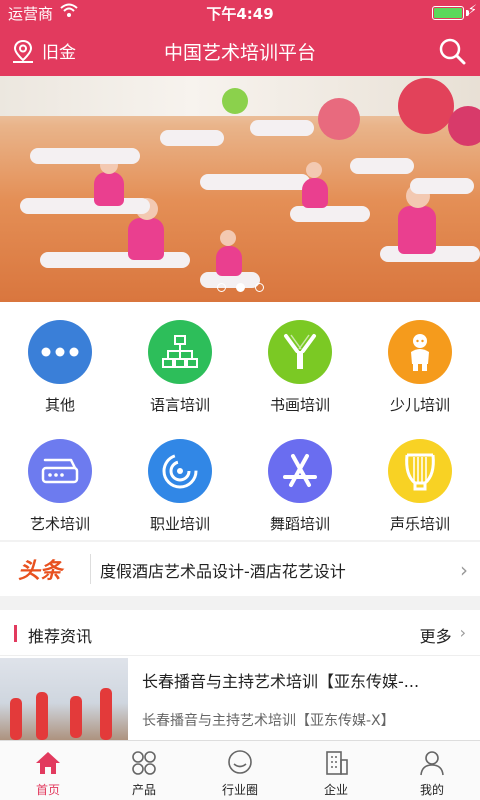  What do you see at coordinates (48, 763) in the screenshot?
I see `home-icon` at bounding box center [48, 763].